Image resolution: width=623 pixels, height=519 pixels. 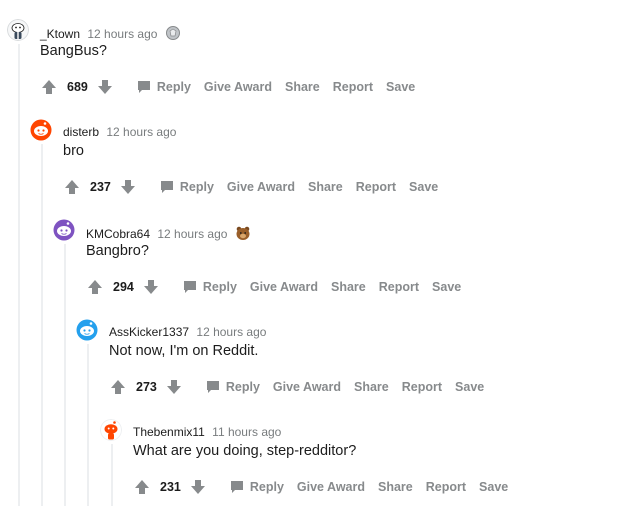 What do you see at coordinates (173, 33) in the screenshot?
I see `silver-award-icon` at bounding box center [173, 33].